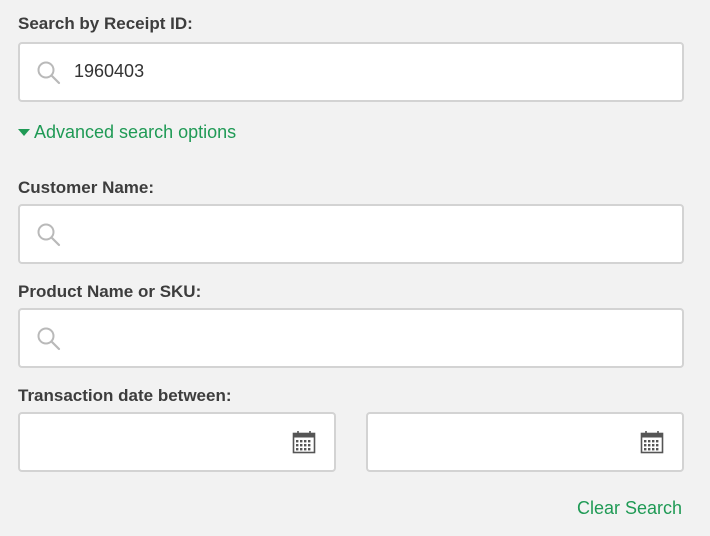  I want to click on receipt-id-field, so click(351, 72).